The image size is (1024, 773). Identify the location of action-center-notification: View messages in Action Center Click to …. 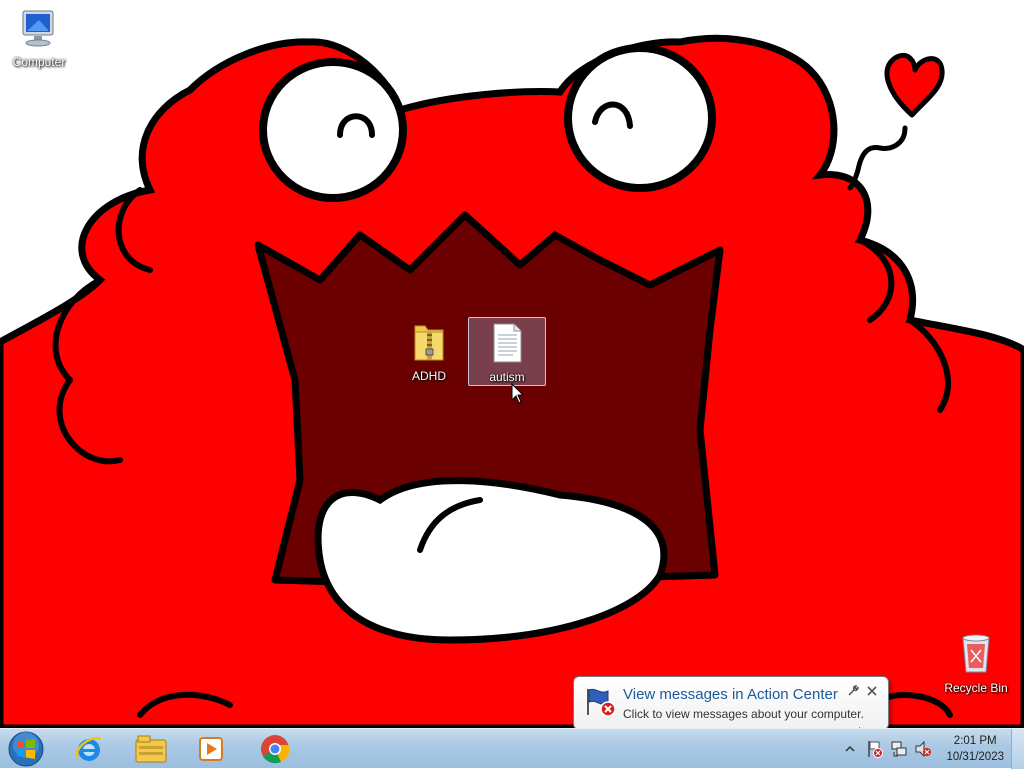
(731, 709).